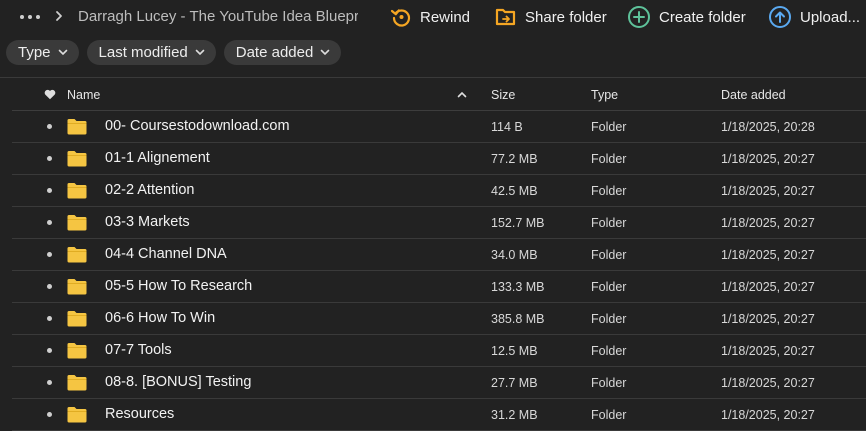 This screenshot has height=431, width=866. What do you see at coordinates (514, 351) in the screenshot?
I see `row-size: 12.5 MB` at bounding box center [514, 351].